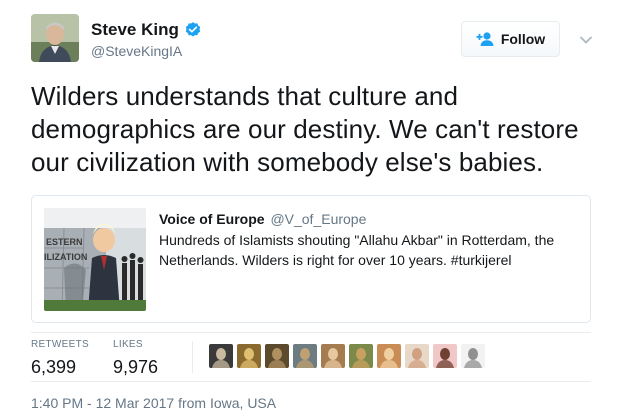 Image resolution: width=623 pixels, height=418 pixels. What do you see at coordinates (523, 39) in the screenshot?
I see `follow-button-label: Follow` at bounding box center [523, 39].